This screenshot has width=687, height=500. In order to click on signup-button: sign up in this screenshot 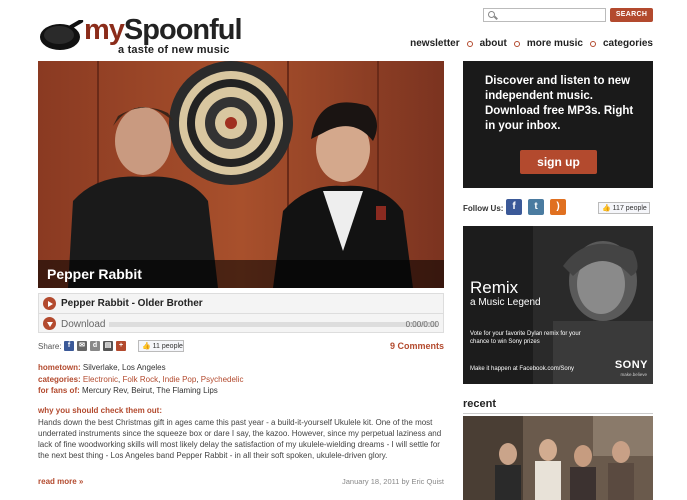, I will do `click(558, 162)`.